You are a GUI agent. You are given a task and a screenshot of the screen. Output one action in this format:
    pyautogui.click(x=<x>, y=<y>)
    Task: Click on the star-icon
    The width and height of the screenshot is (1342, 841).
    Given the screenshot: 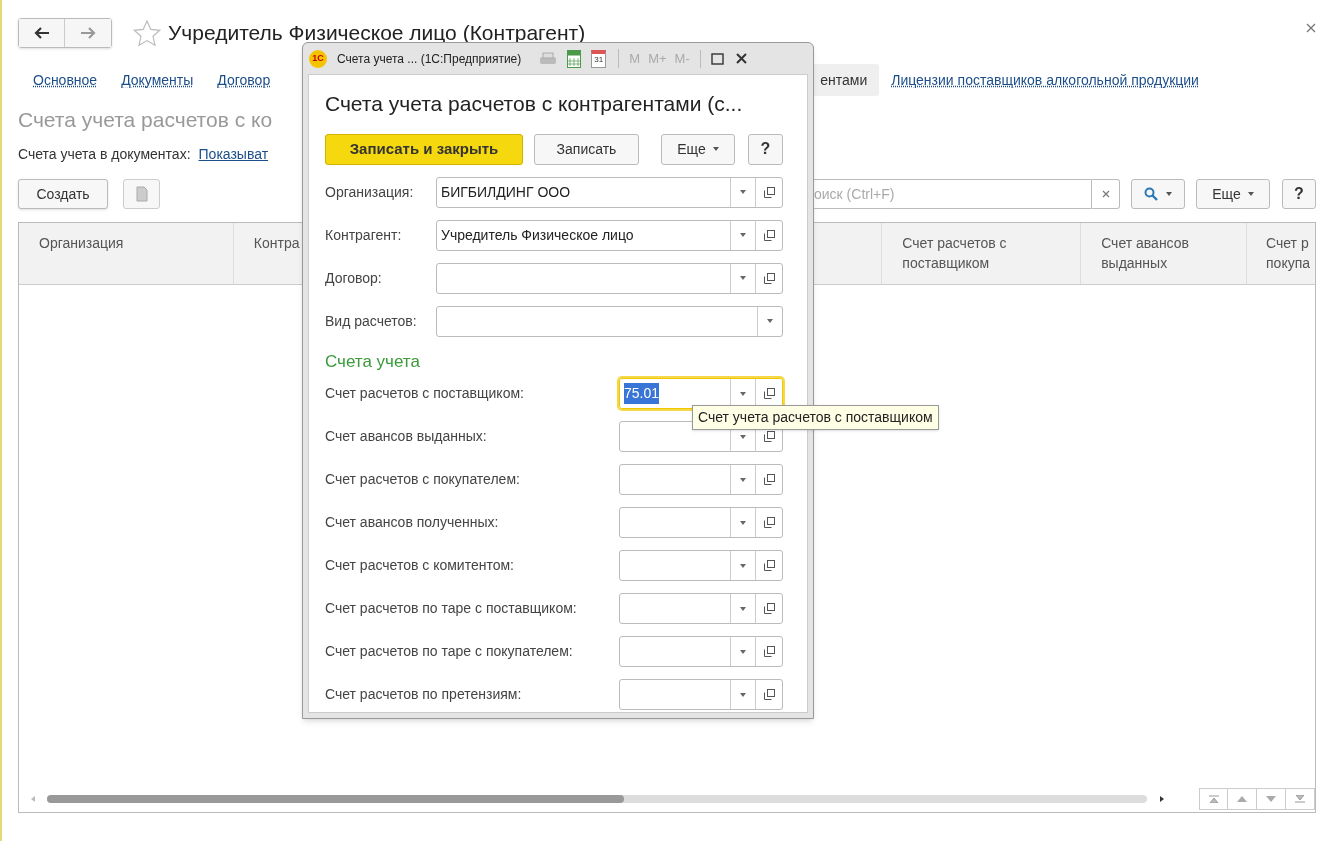 What is the action you would take?
    pyautogui.click(x=147, y=33)
    